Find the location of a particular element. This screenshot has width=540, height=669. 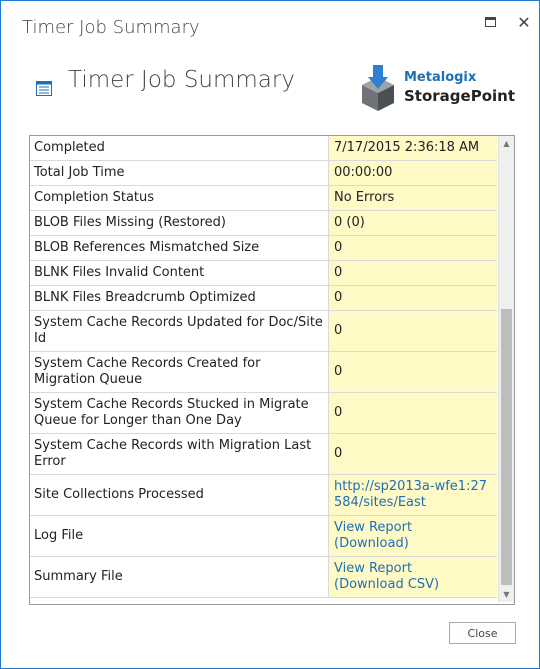

metalogix-logo: Metalogix StoragePoint is located at coordinates (438, 89).